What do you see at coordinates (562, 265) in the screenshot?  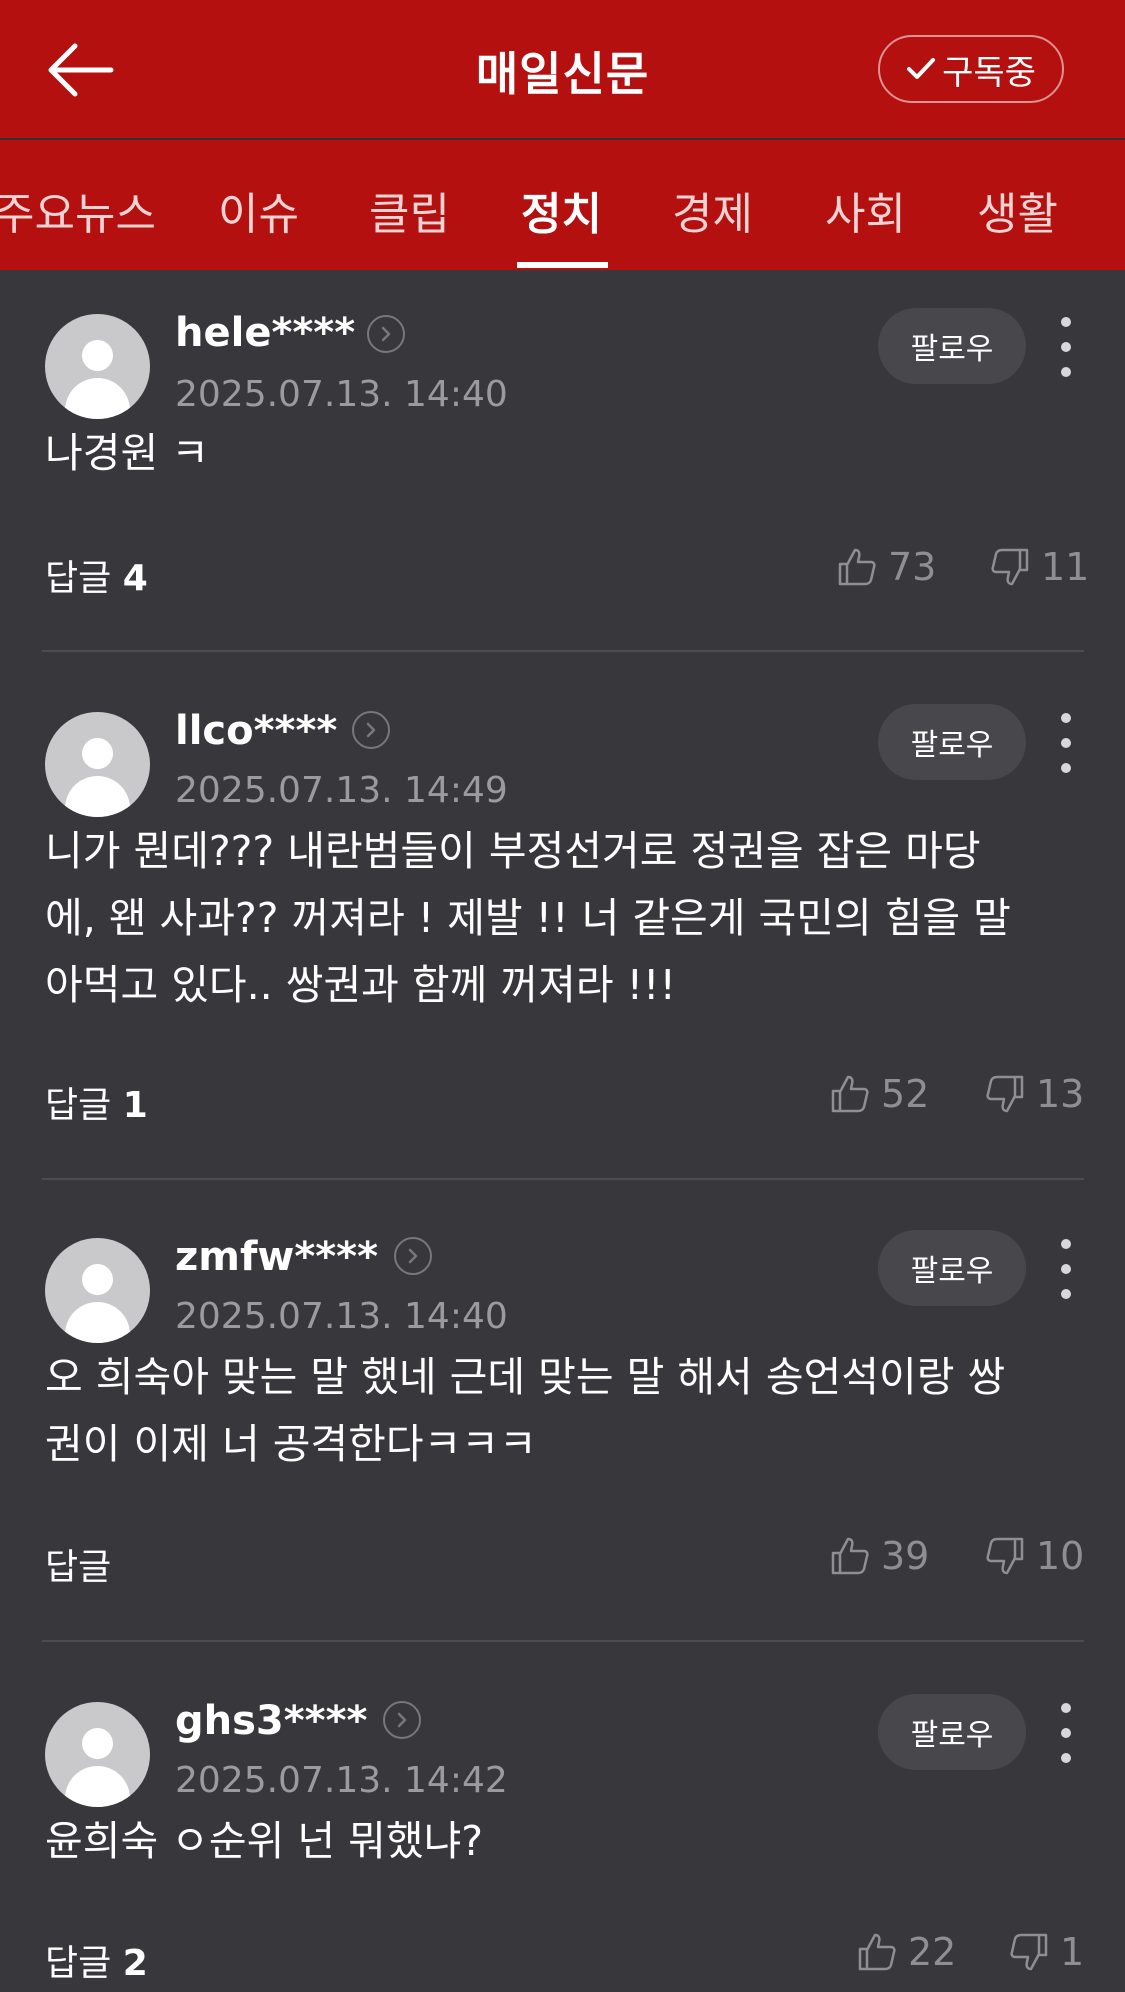 I see `active-tab-indicator` at bounding box center [562, 265].